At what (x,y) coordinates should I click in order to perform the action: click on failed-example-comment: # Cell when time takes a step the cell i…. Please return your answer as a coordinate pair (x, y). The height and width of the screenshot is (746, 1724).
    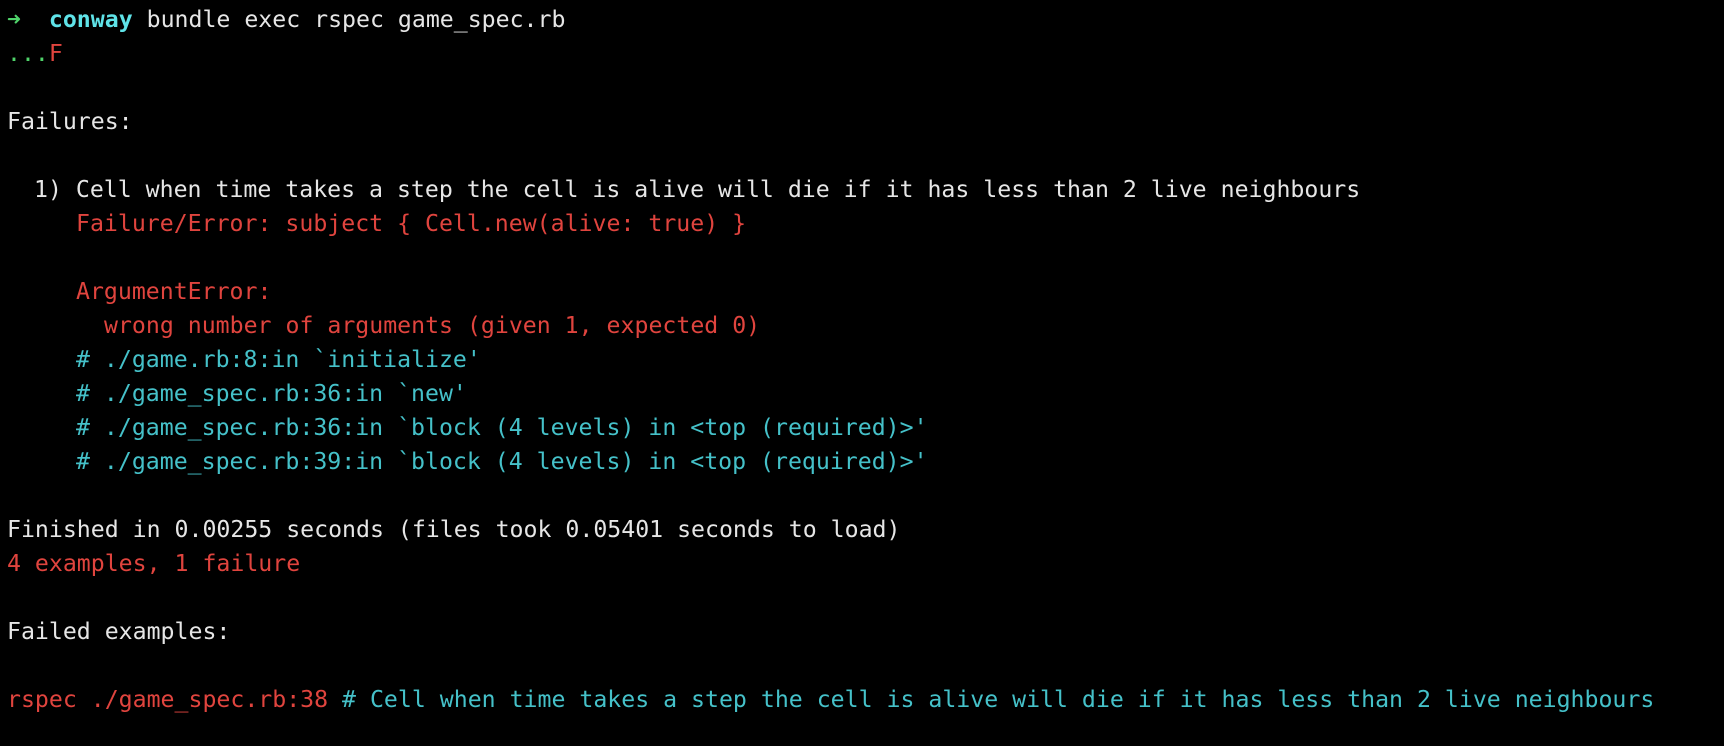
    Looking at the image, I should click on (991, 699).